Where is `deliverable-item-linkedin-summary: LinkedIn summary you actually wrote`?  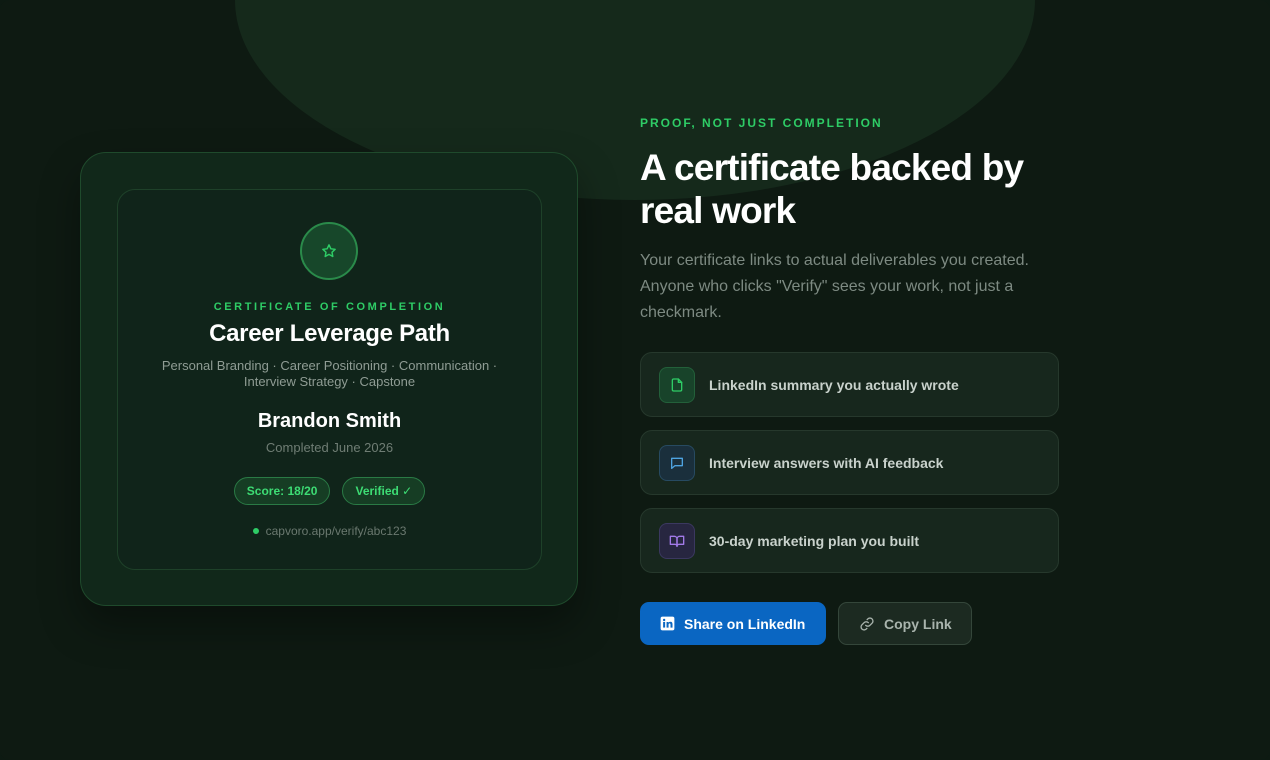
deliverable-item-linkedin-summary: LinkedIn summary you actually wrote is located at coordinates (849, 384).